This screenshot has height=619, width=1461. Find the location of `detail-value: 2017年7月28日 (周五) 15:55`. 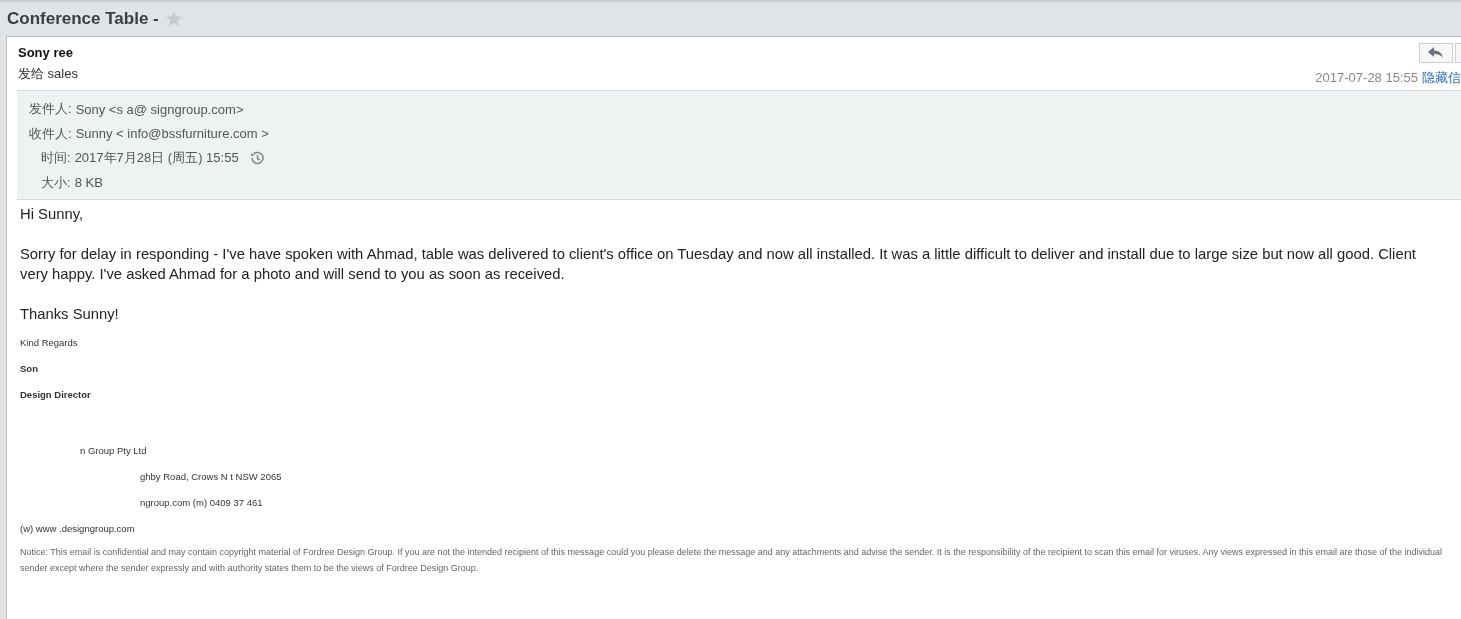

detail-value: 2017年7月28日 (周五) 15:55 is located at coordinates (156, 158).